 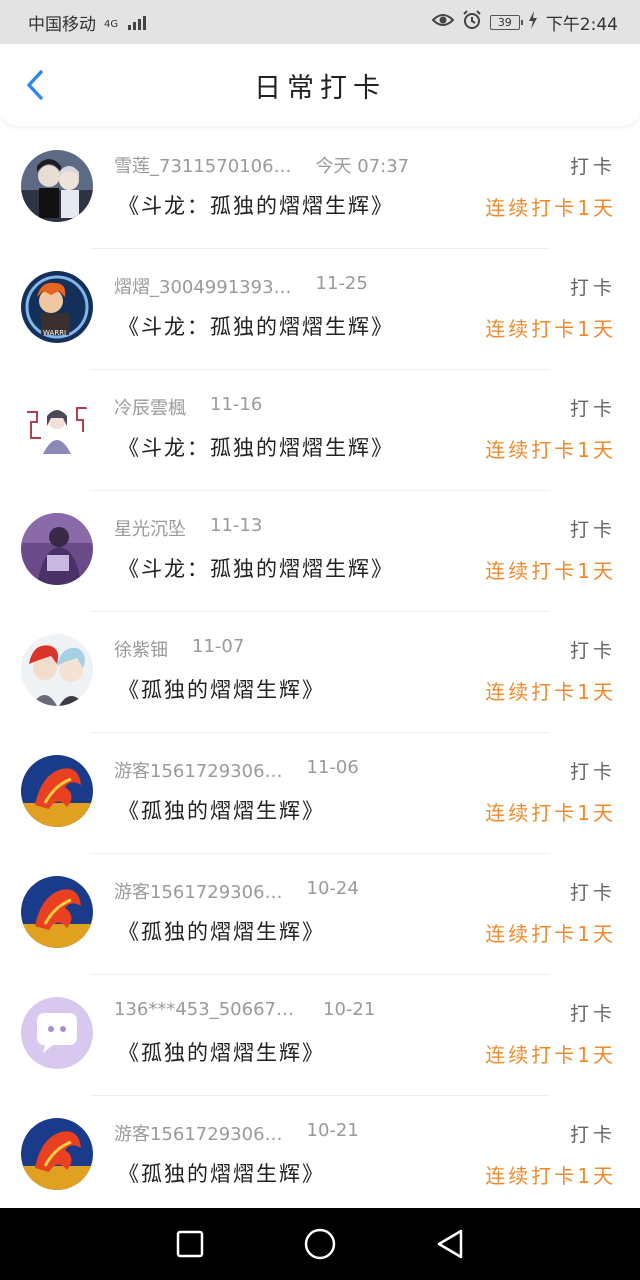 I want to click on checkin-date: 11-25, so click(x=341, y=283).